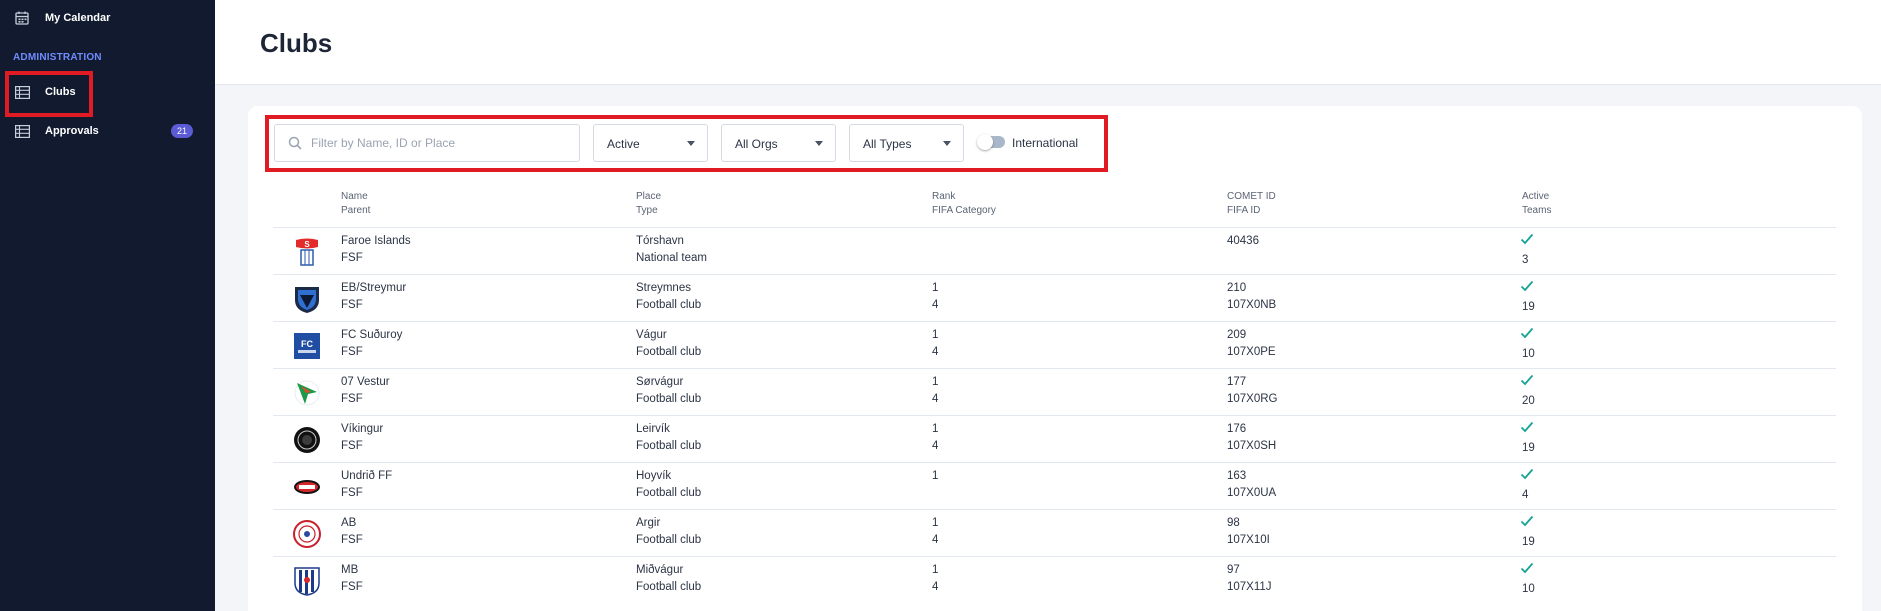  What do you see at coordinates (1244, 210) in the screenshot?
I see `header-line: FIFA ID` at bounding box center [1244, 210].